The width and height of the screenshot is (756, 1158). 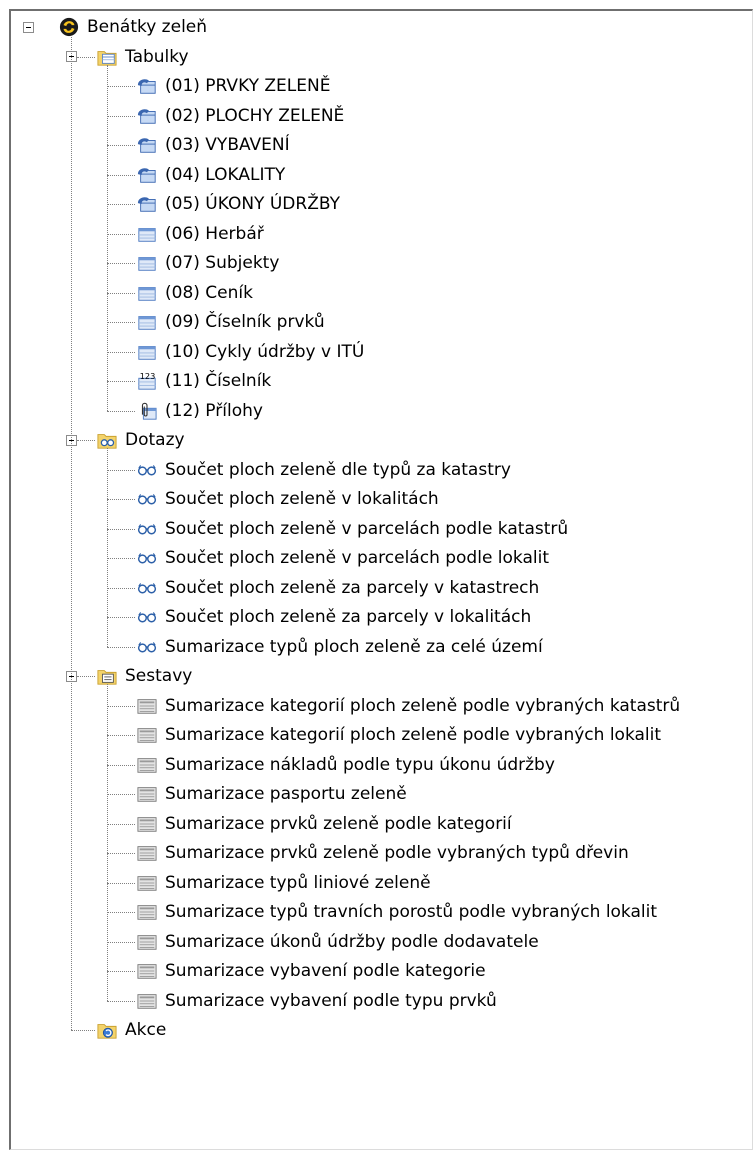 What do you see at coordinates (147, 27) in the screenshot?
I see `tree-node-root-label: Benátky zeleň` at bounding box center [147, 27].